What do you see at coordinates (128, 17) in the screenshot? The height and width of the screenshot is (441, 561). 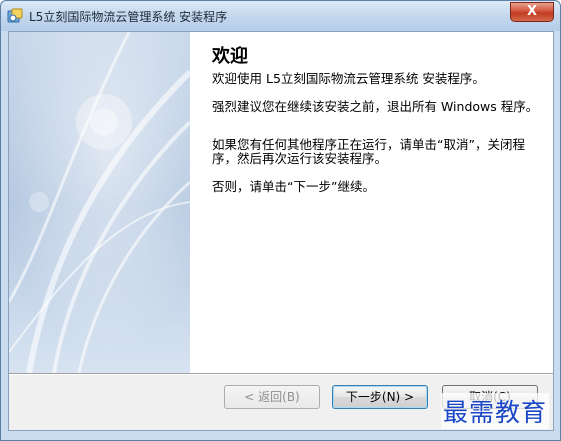 I see `window-title: L5立刻国际物流云管理系统 安装程序` at bounding box center [128, 17].